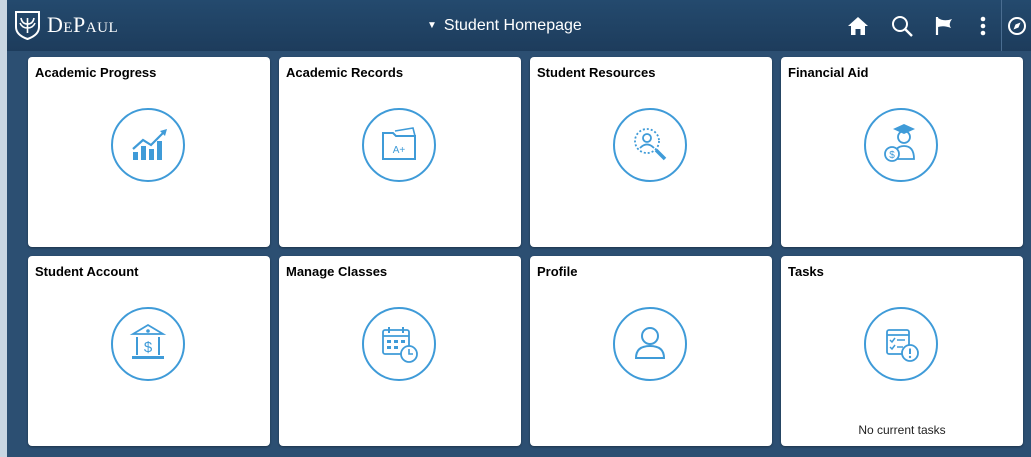 This screenshot has width=1031, height=457. What do you see at coordinates (432, 25) in the screenshot?
I see `caret-down-icon: ▼` at bounding box center [432, 25].